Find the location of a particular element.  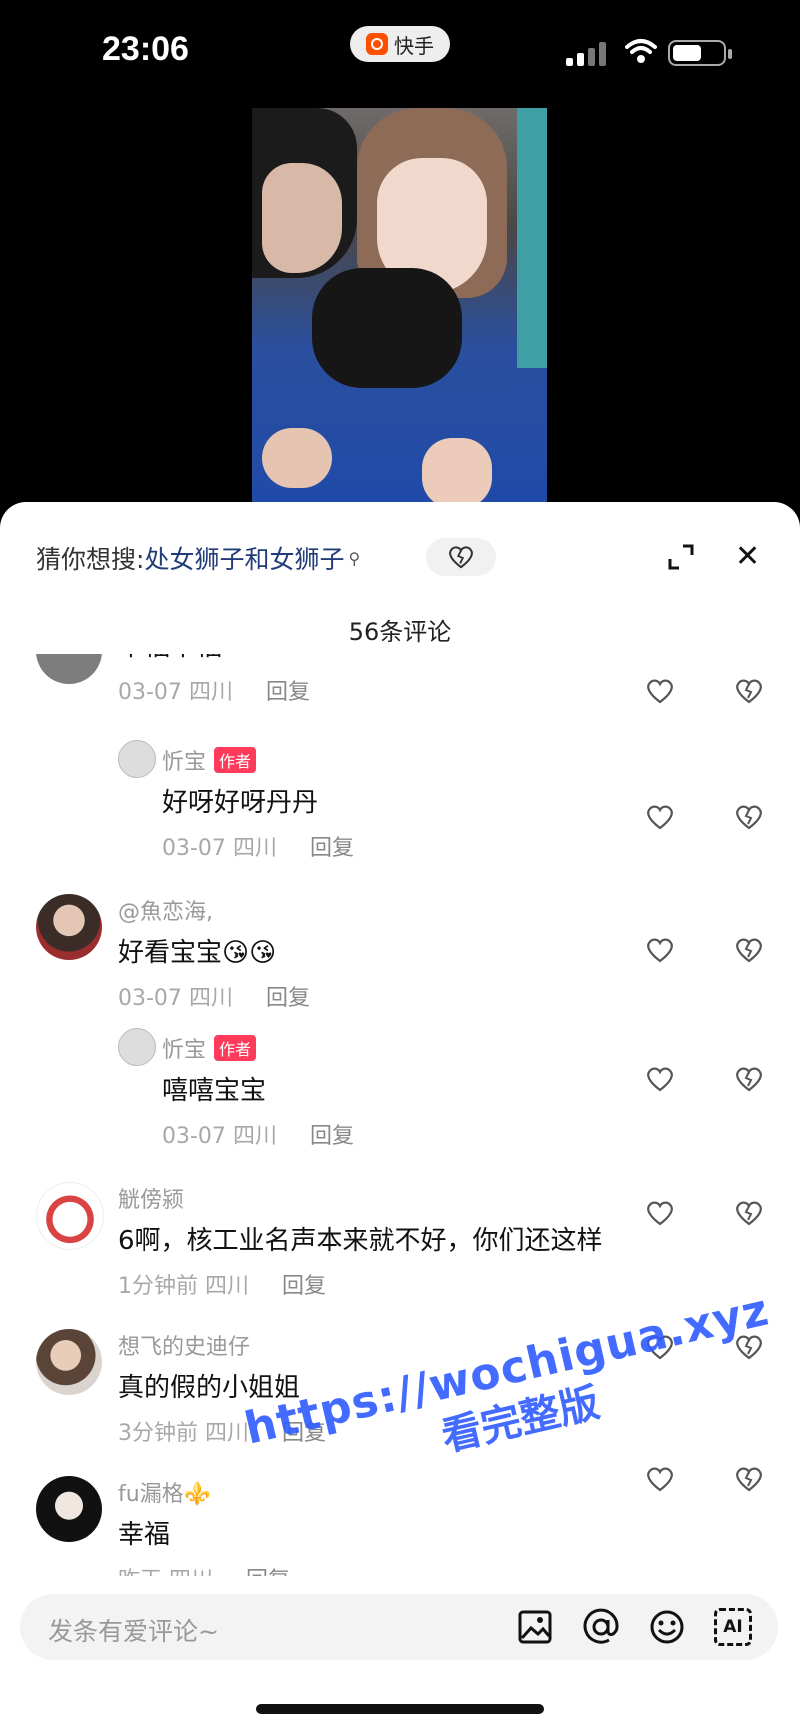

comment-text: 6啊，核工业名声本来就不好，你们还这样 is located at coordinates (360, 1241).